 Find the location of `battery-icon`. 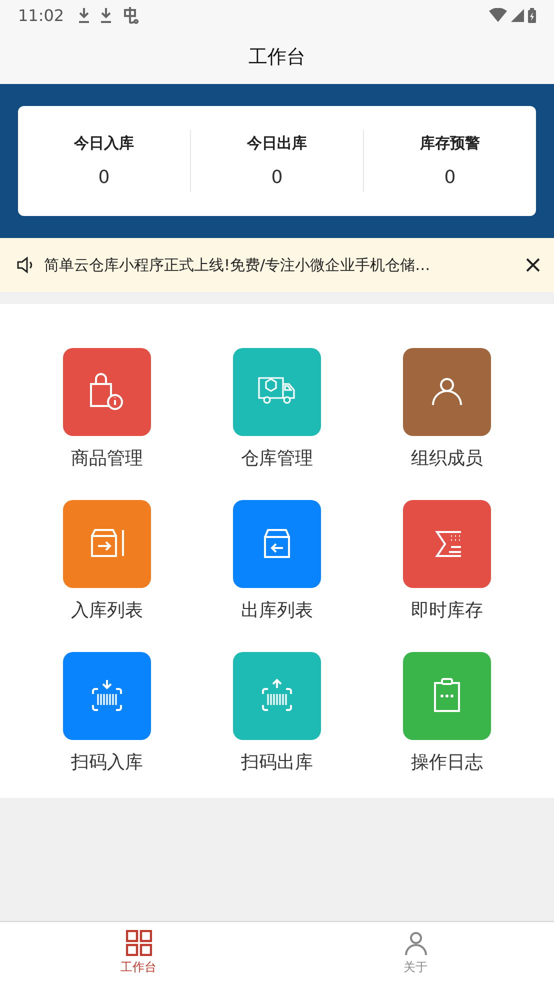

battery-icon is located at coordinates (532, 15).